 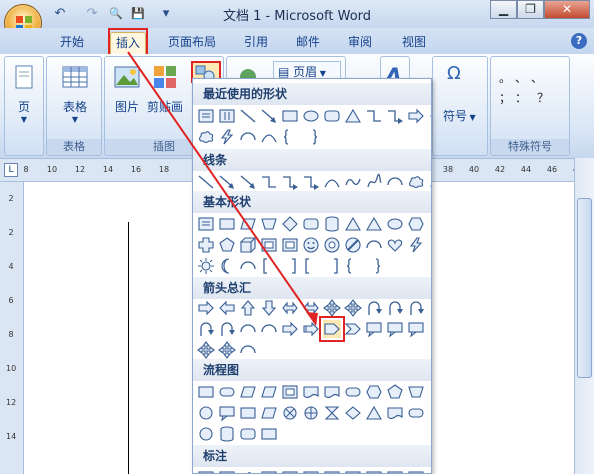 I want to click on sun-shape-icon, so click(x=206, y=266).